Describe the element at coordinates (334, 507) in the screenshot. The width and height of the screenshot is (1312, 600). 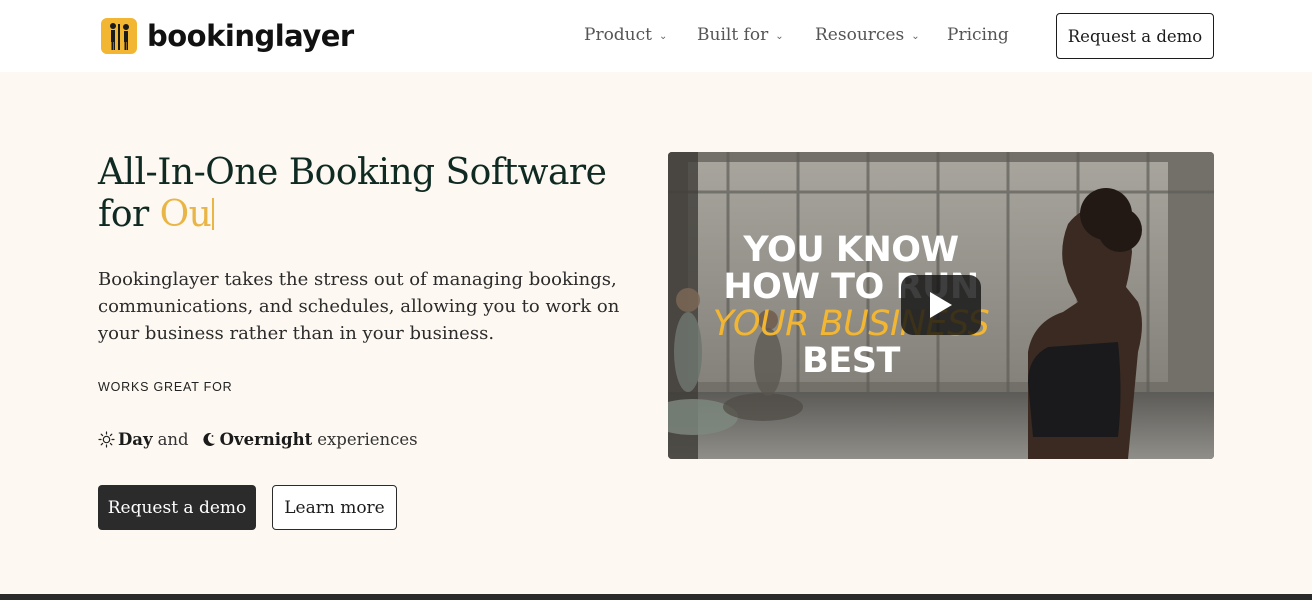
I see `learn-more-button: Learn more` at that location.